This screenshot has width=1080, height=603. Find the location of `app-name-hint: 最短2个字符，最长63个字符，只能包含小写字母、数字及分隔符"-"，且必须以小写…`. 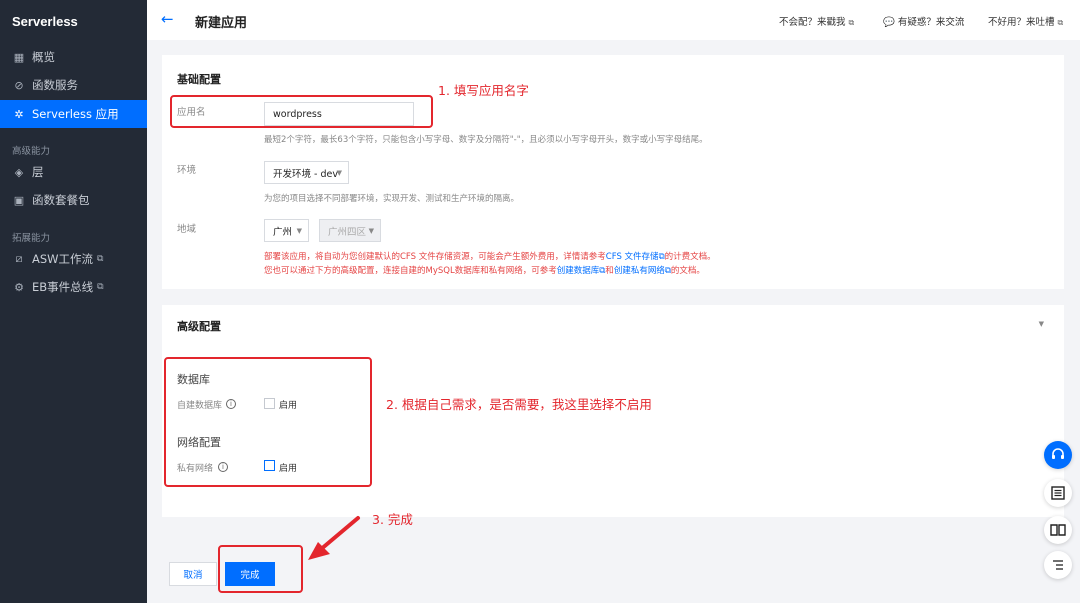

app-name-hint: 最短2个字符，最长63个字符，只能包含小写字母、数字及分隔符"-"，且必须以小写… is located at coordinates (486, 140).